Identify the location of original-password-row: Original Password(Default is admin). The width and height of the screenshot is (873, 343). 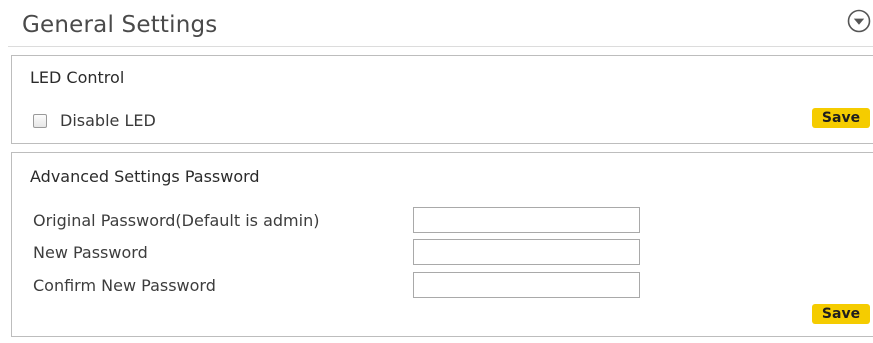
(343, 220).